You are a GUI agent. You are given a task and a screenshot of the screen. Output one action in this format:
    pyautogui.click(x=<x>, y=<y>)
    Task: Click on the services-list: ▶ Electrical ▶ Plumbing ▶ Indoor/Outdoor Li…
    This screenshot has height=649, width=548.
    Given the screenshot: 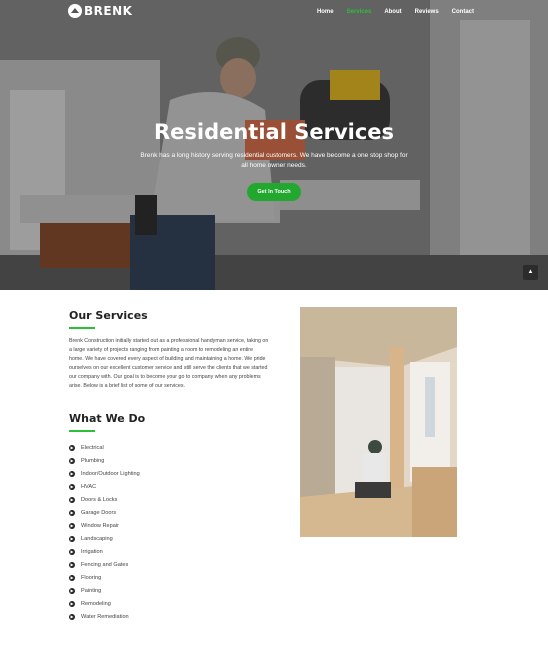 What is the action you would take?
    pyautogui.click(x=169, y=532)
    